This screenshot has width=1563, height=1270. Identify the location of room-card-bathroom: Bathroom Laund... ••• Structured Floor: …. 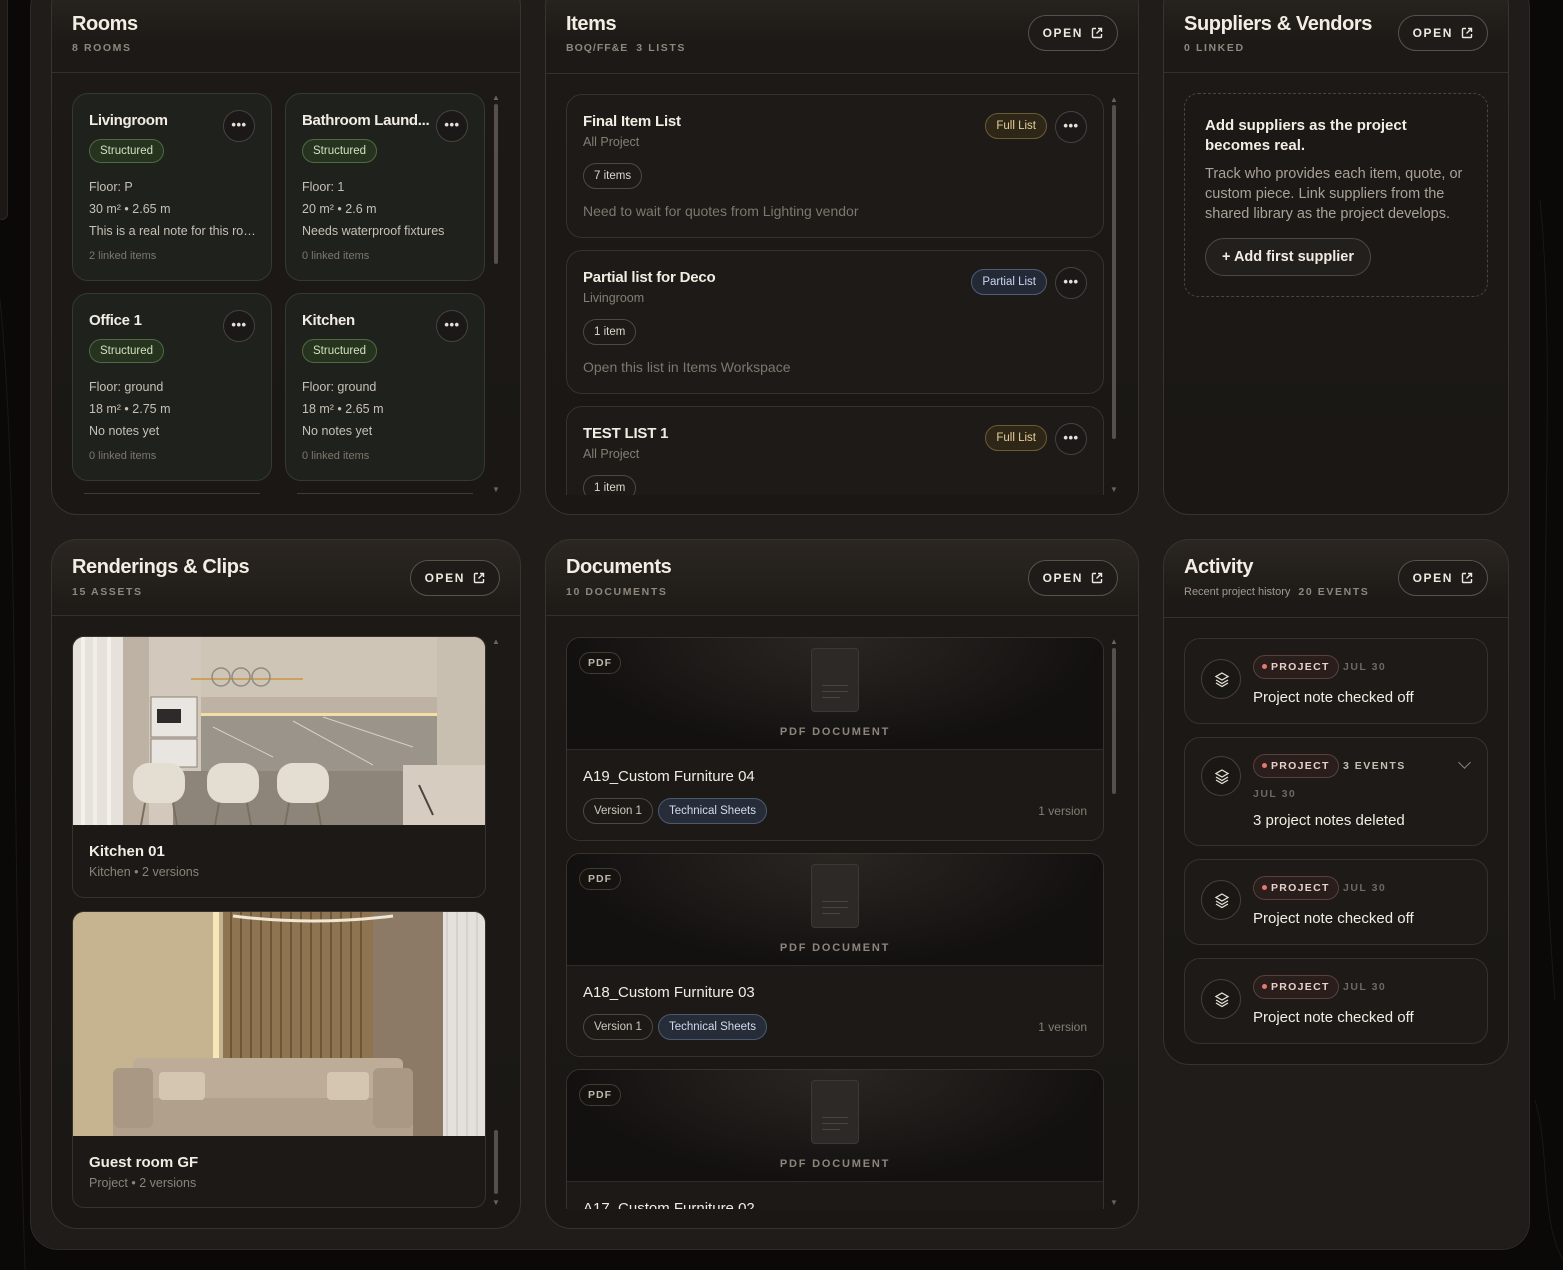
(385, 187).